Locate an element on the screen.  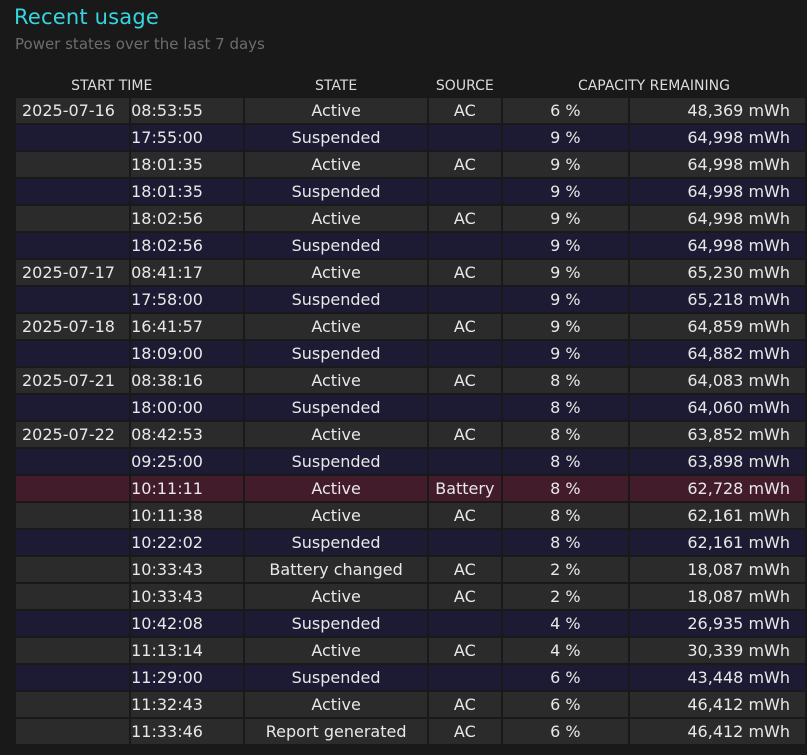
row-time: 09:25:00 is located at coordinates (187, 461).